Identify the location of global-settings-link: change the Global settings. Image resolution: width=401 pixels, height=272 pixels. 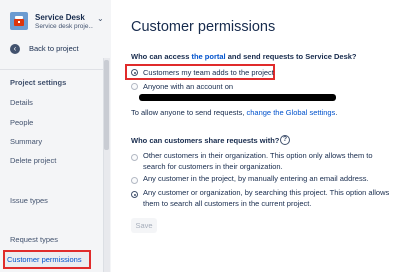
(291, 112).